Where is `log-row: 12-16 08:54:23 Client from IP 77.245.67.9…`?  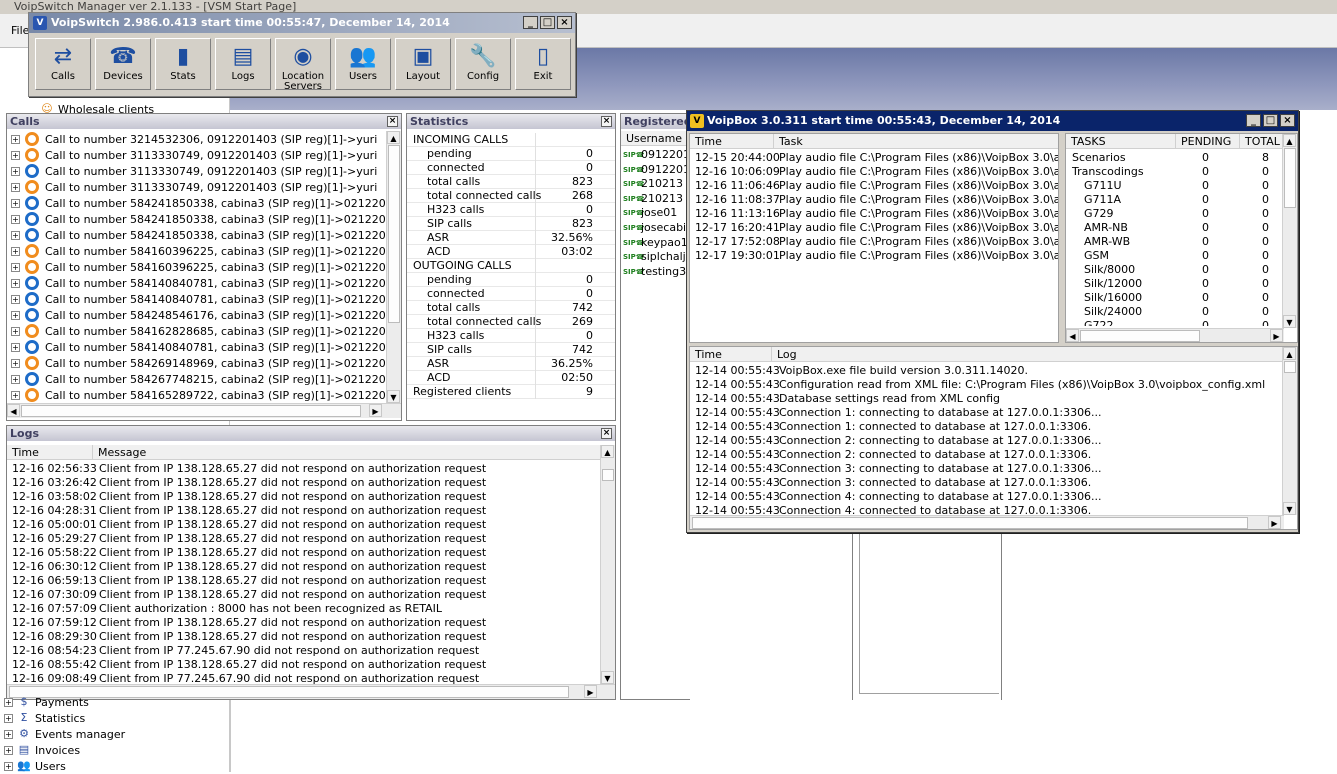 log-row: 12-16 08:54:23 Client from IP 77.245.67.9… is located at coordinates (304, 651).